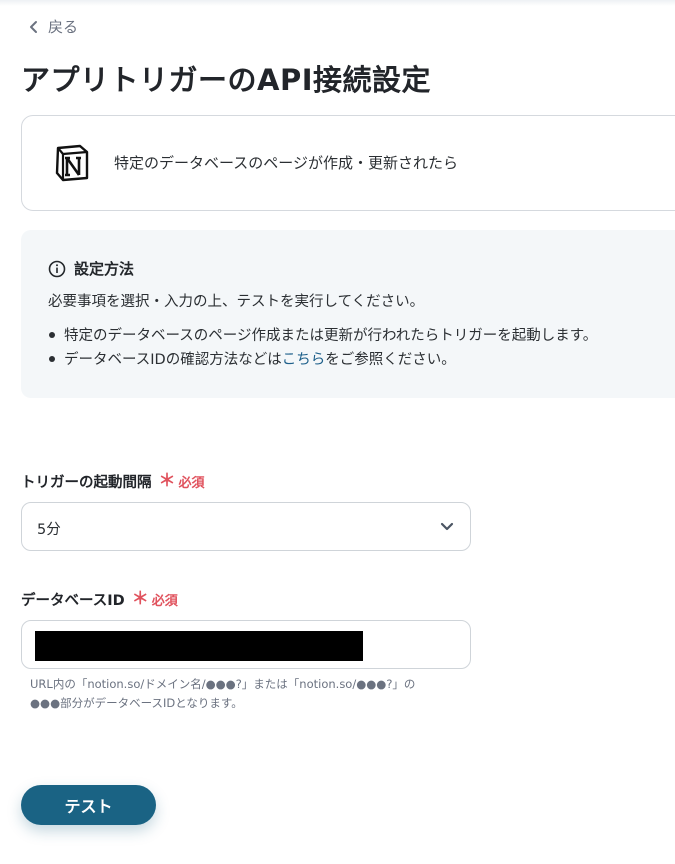 This screenshot has height=864, width=675. I want to click on info-description: 必要事項を選択・入力の上、テストを実行してください。, so click(236, 302).